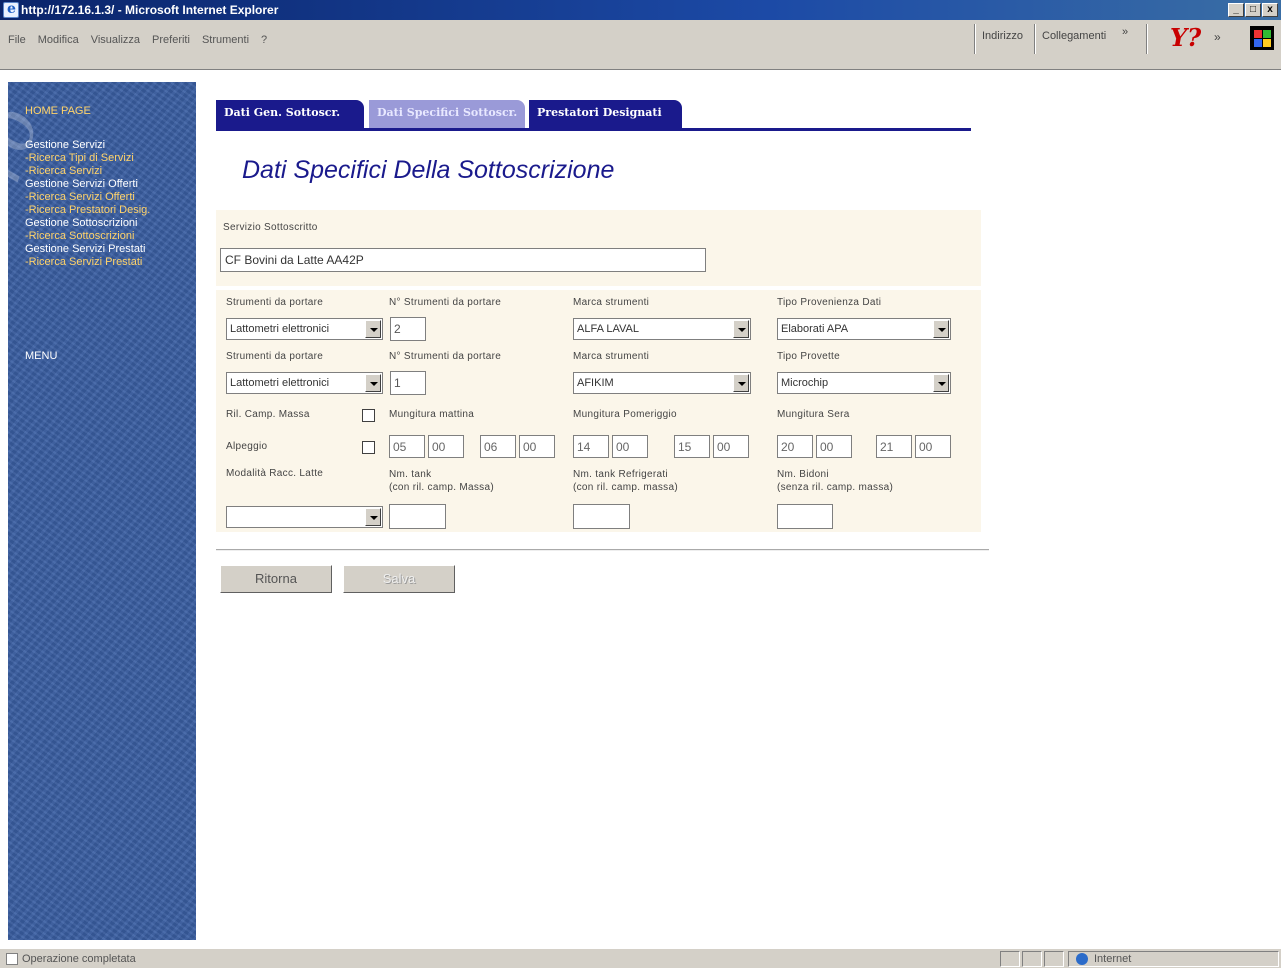  I want to click on tipo-provette-select: Microchip, so click(864, 383).